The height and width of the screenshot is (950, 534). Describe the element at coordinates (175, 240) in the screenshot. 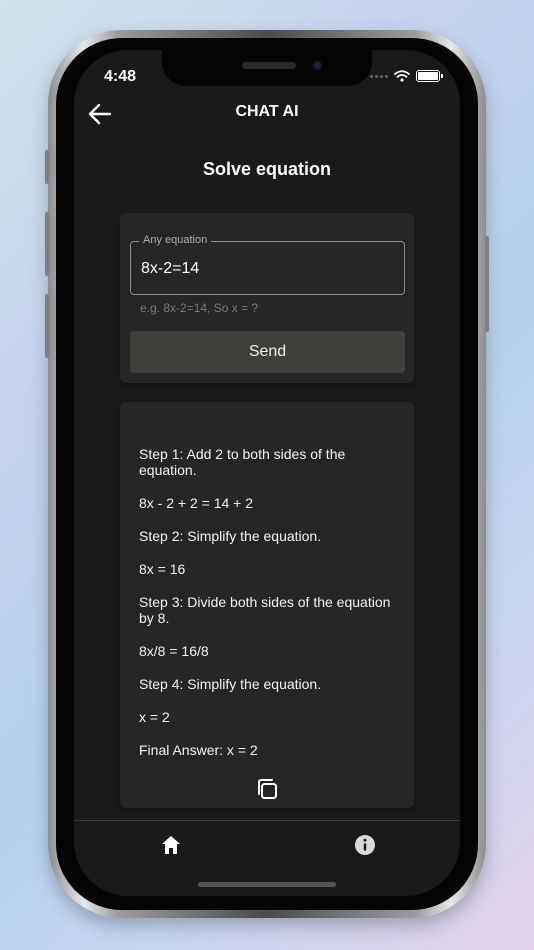

I see `equation-field-label: Any equation` at that location.